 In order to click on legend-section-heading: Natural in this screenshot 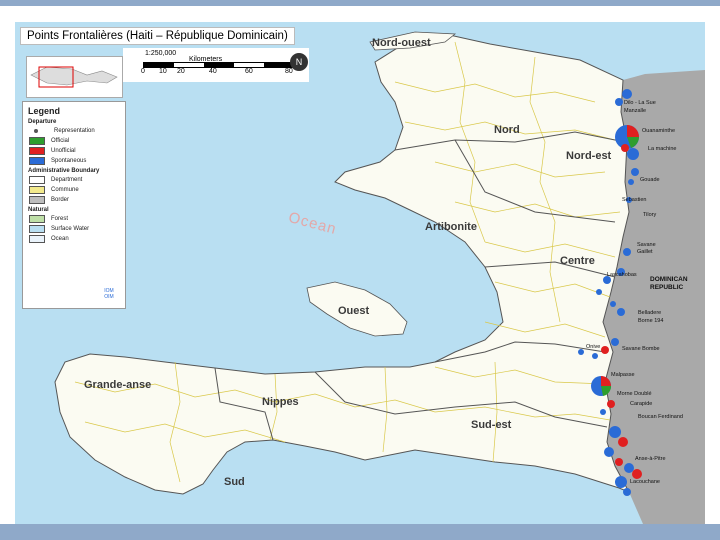, I will do `click(38, 210)`.